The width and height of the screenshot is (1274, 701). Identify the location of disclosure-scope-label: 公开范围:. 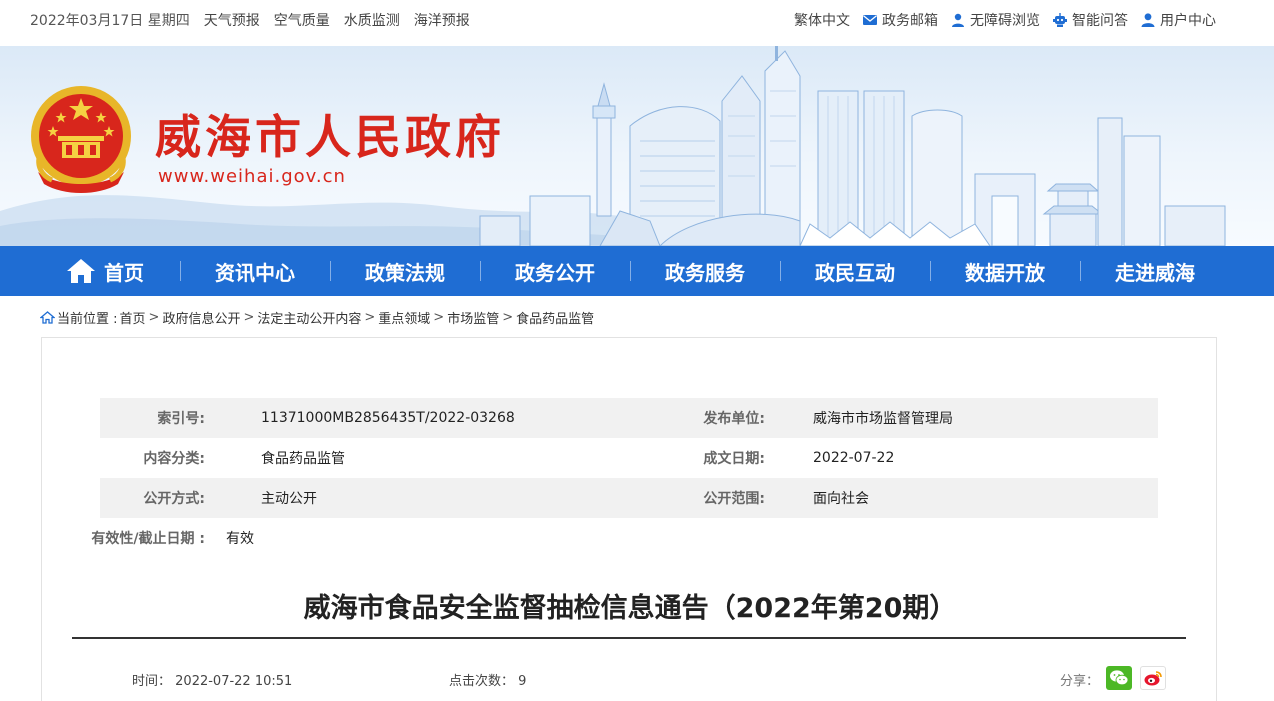
(734, 499).